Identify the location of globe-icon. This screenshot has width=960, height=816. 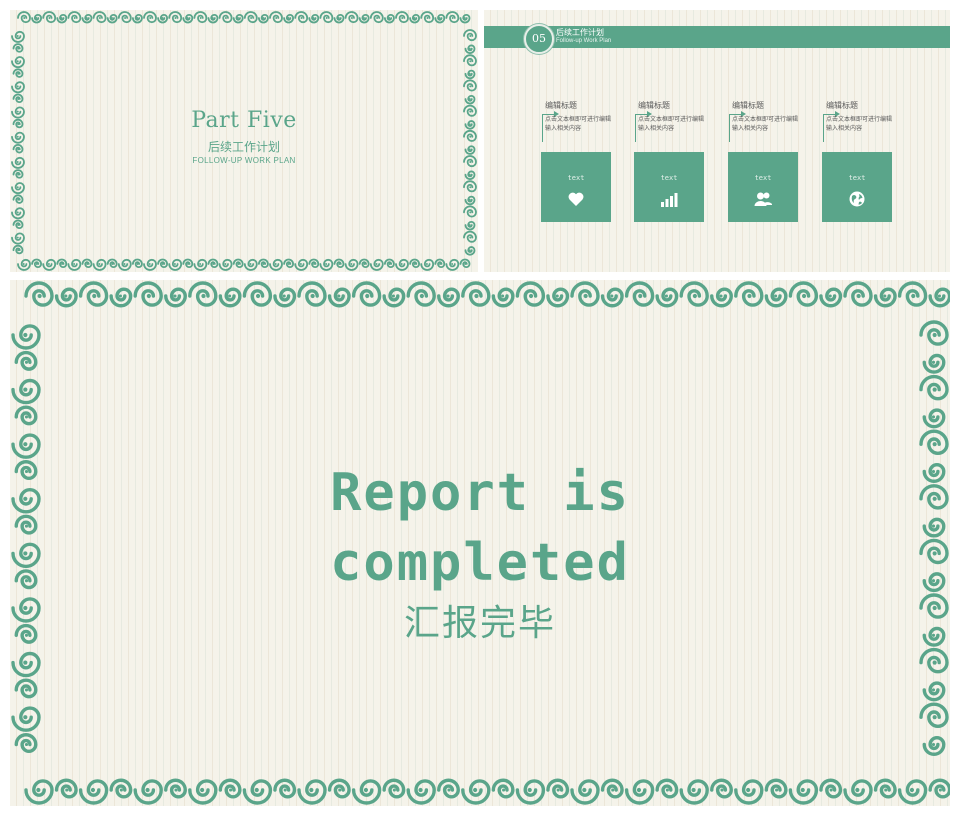
(857, 199).